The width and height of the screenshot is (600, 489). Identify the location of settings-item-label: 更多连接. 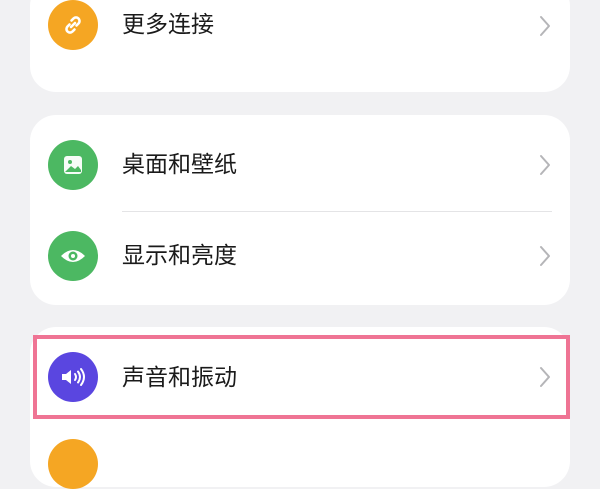
(168, 25).